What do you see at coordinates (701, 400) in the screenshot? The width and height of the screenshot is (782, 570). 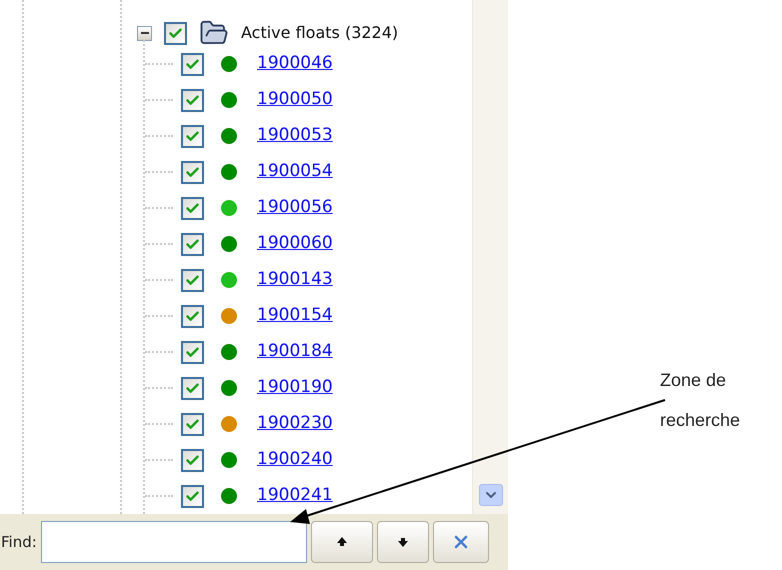 I see `annotation-text: Zone de recherche` at bounding box center [701, 400].